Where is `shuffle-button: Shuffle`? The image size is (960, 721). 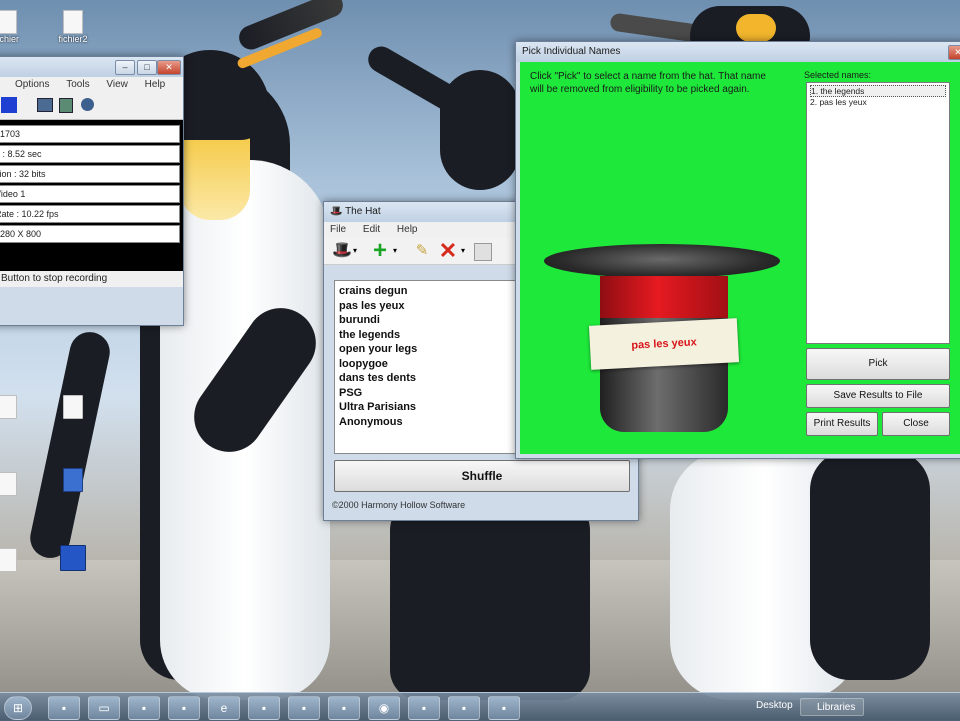 shuffle-button: Shuffle is located at coordinates (482, 476).